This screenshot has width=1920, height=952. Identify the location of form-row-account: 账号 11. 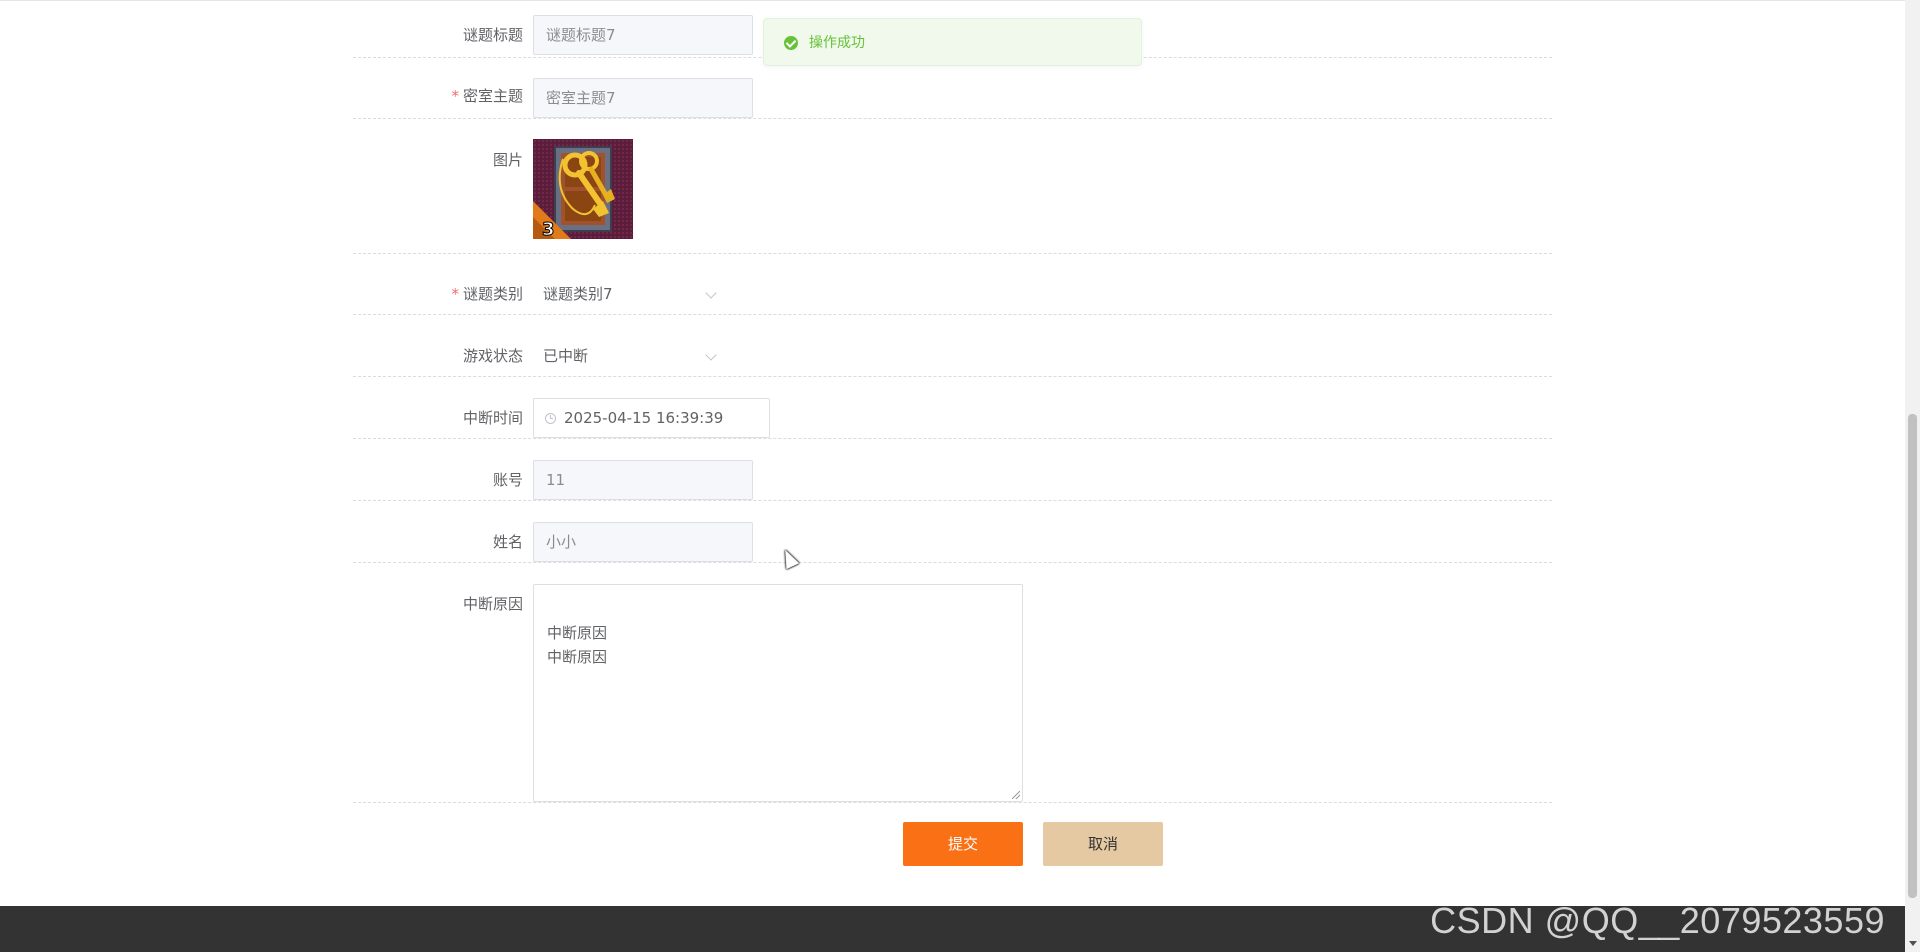
(952, 470).